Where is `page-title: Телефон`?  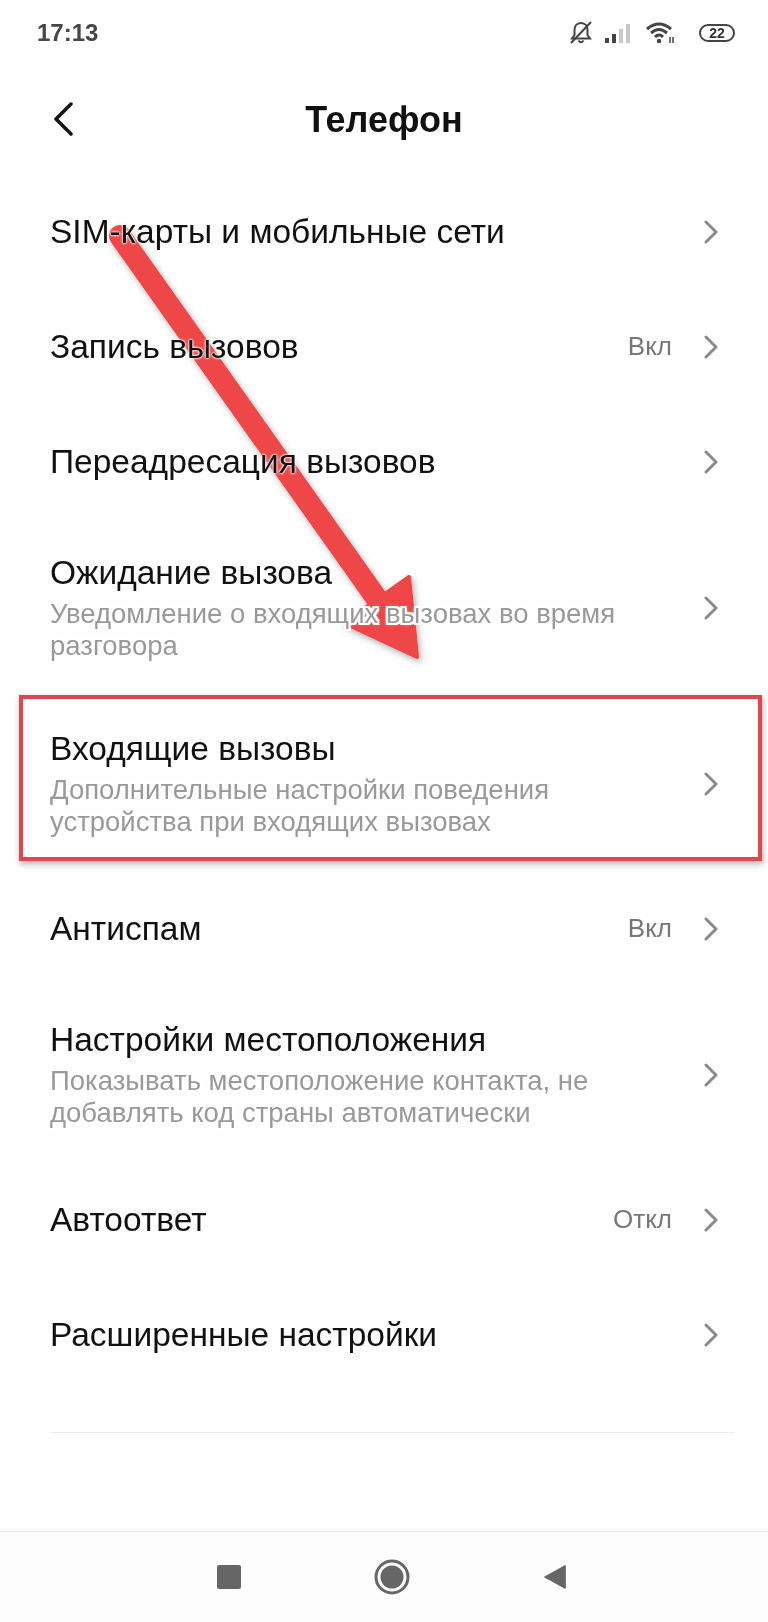
page-title: Телефон is located at coordinates (384, 120).